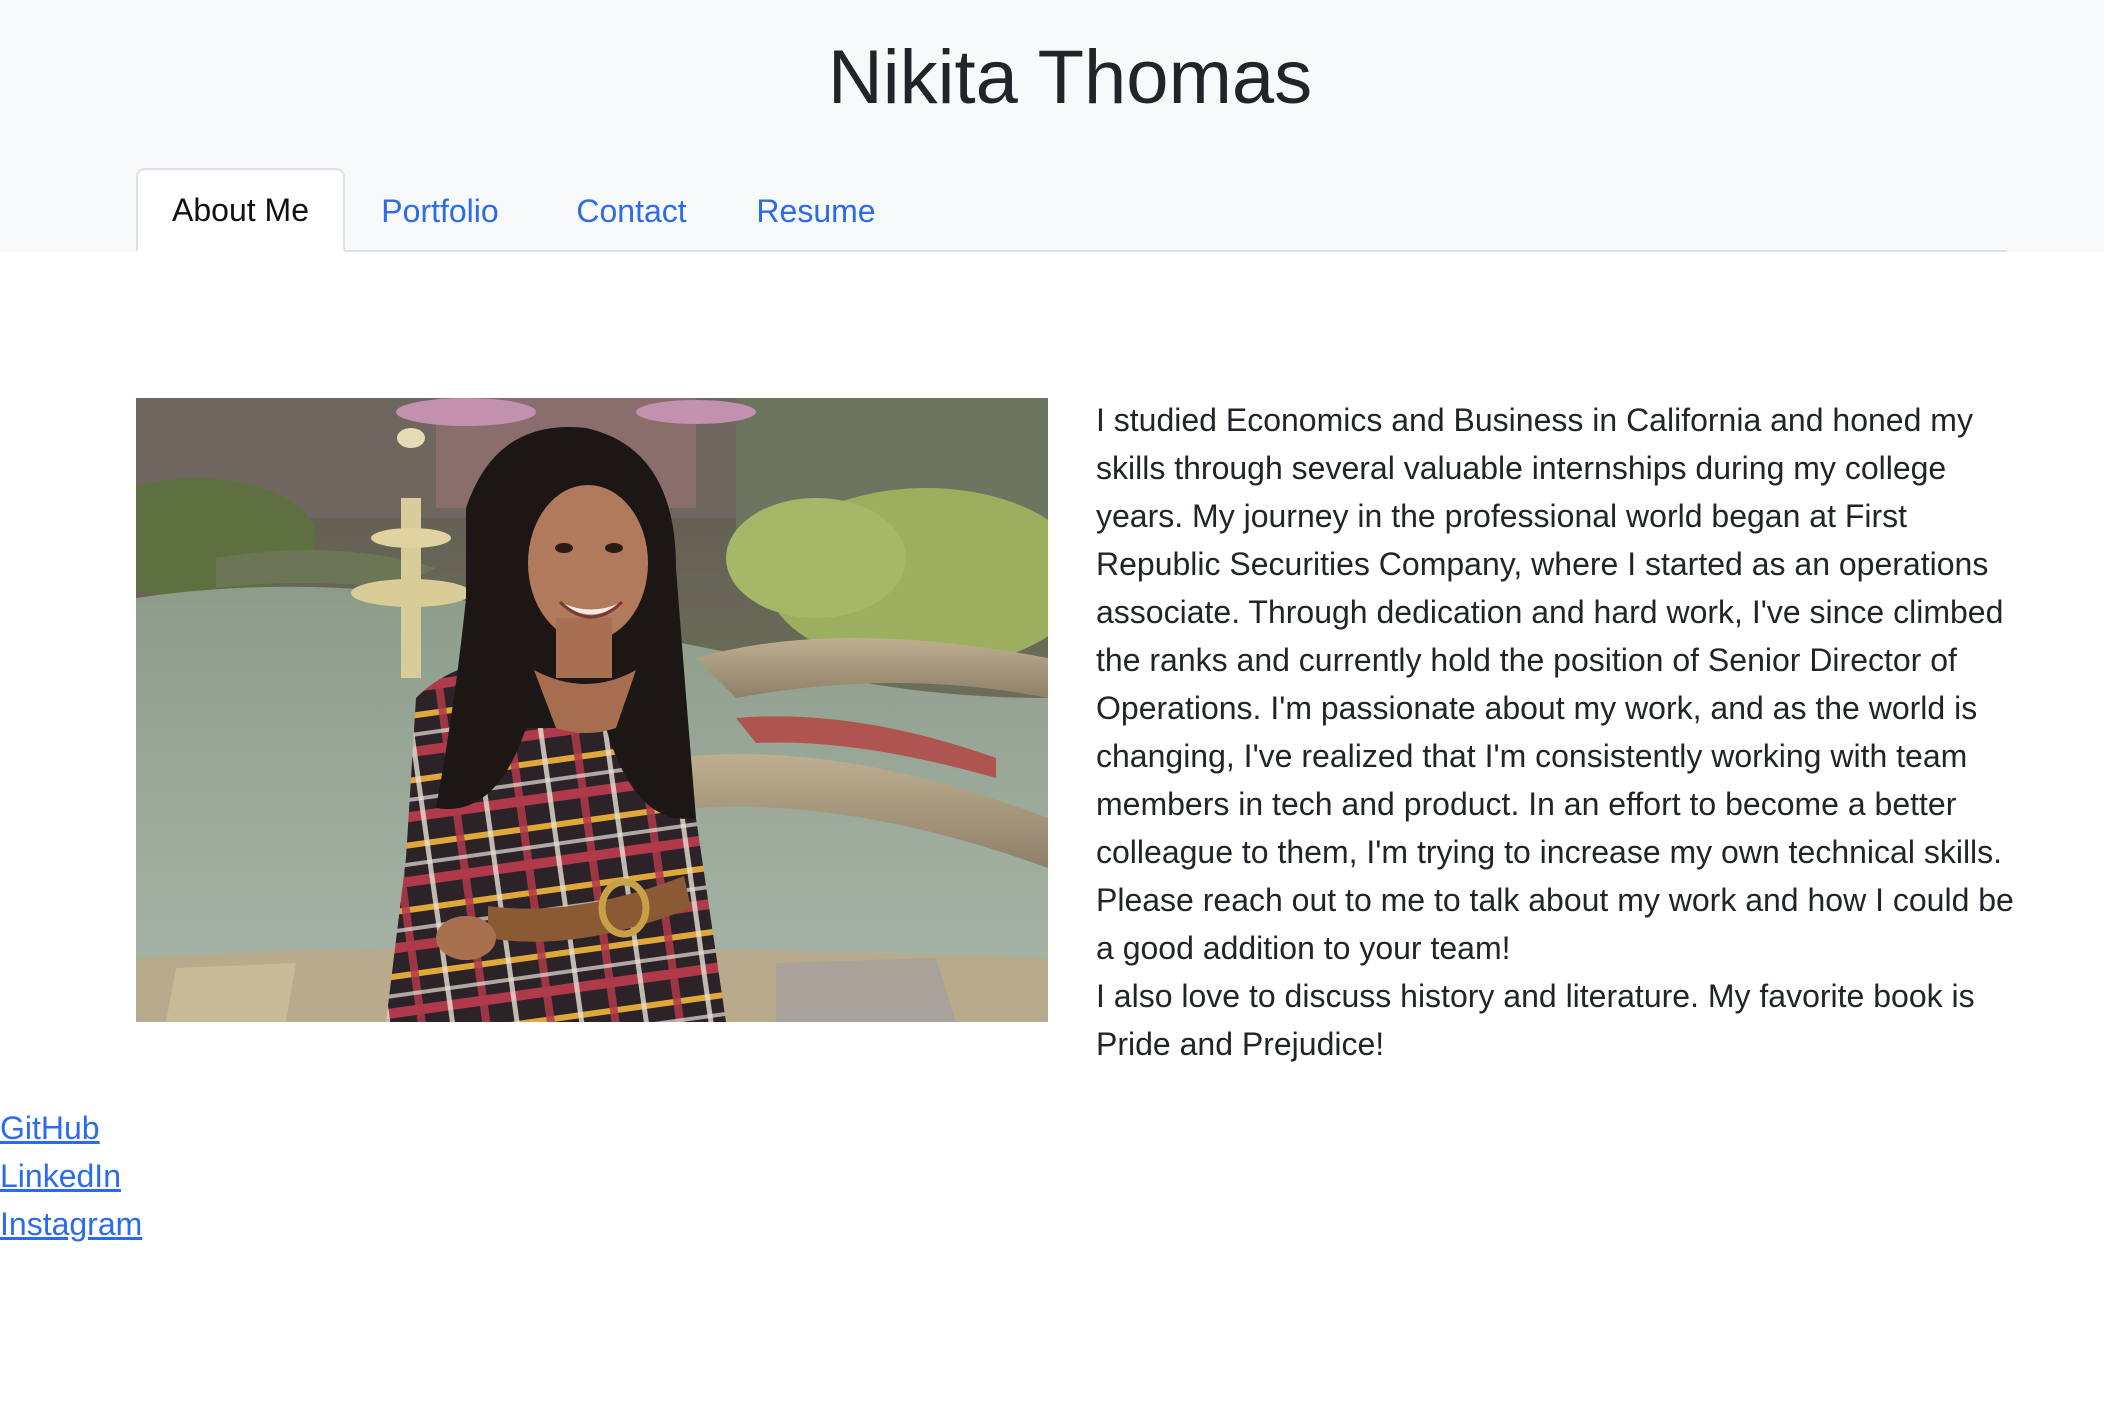  I want to click on nav-tabs: About Me Portfolio Contact Resume, so click(520, 210).